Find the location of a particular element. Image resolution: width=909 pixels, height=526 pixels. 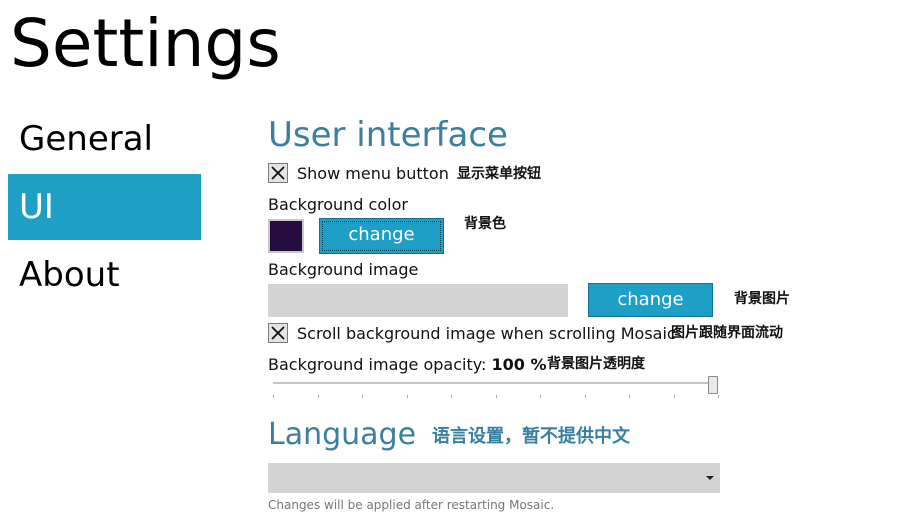

nav-item-about: About is located at coordinates (104, 275).